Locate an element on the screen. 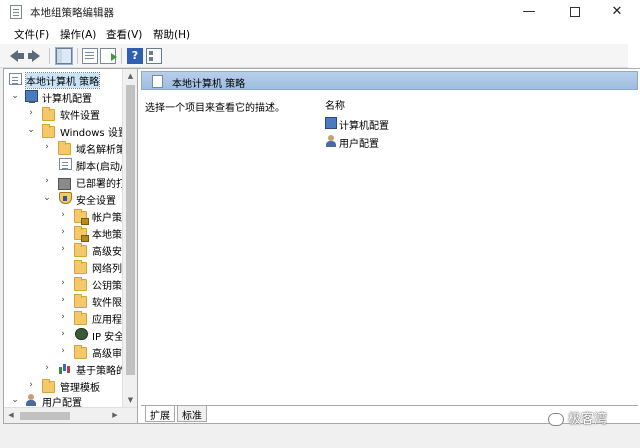 Image resolution: width=640 pixels, height=448 pixels. minimize-button: — is located at coordinates (529, 12).